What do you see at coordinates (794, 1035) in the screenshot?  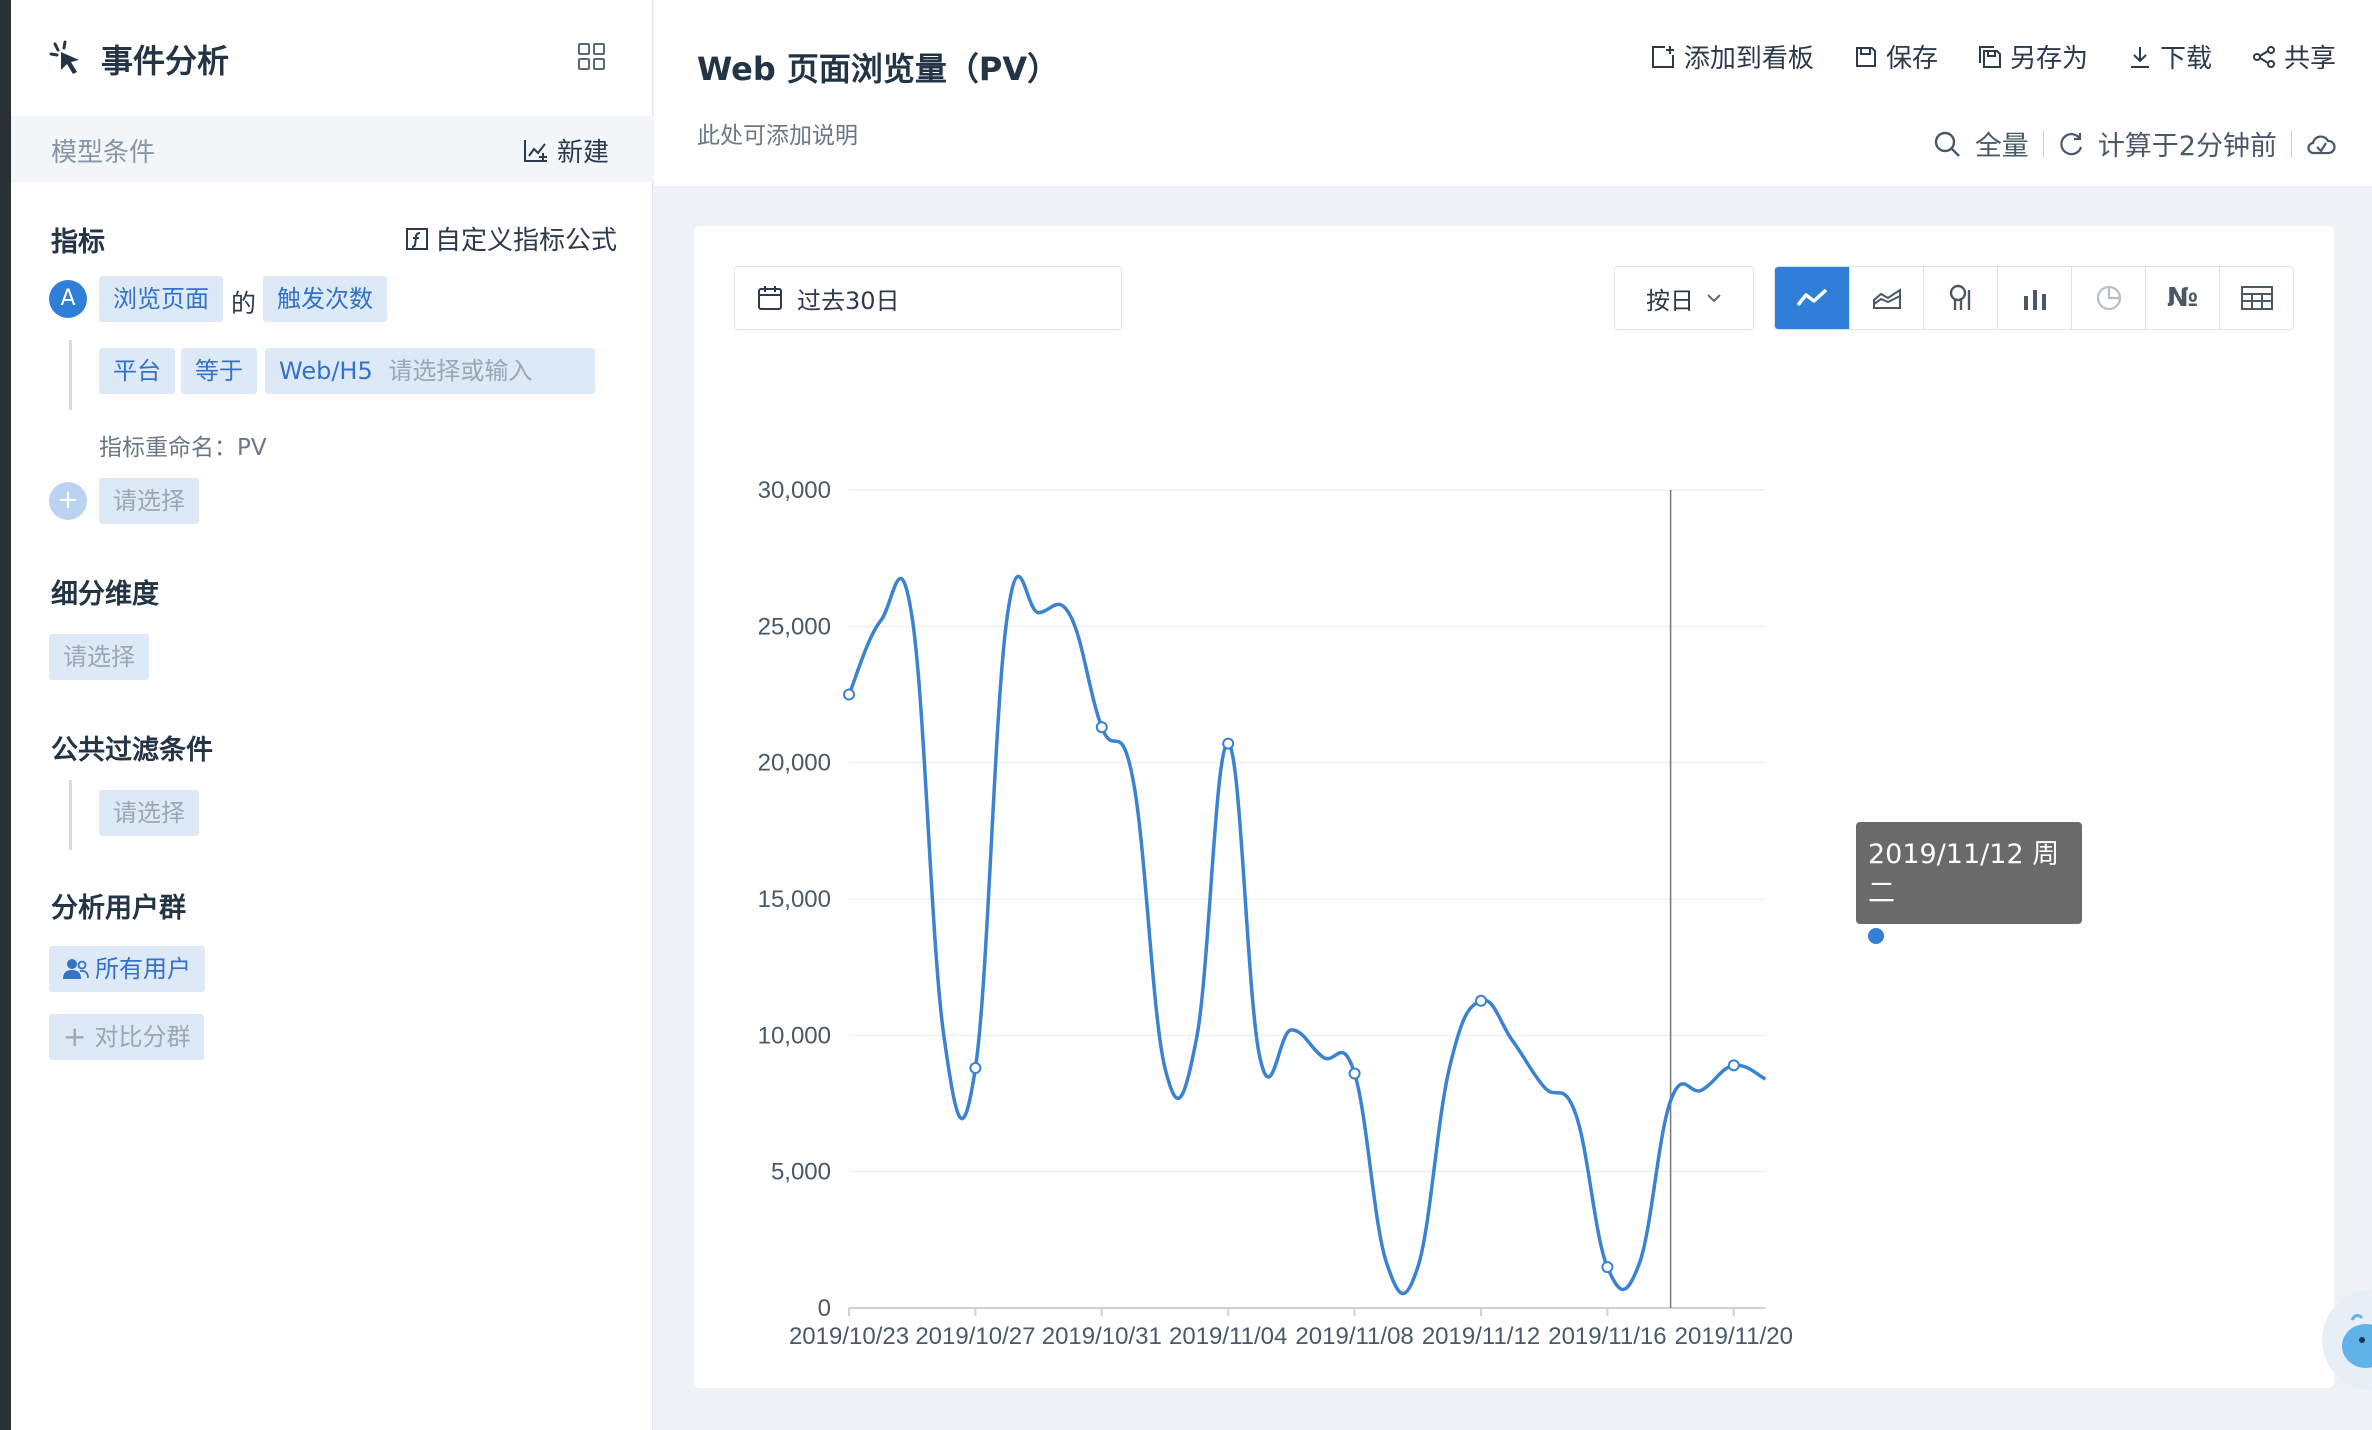 I see `y-tick-label: 10,000` at bounding box center [794, 1035].